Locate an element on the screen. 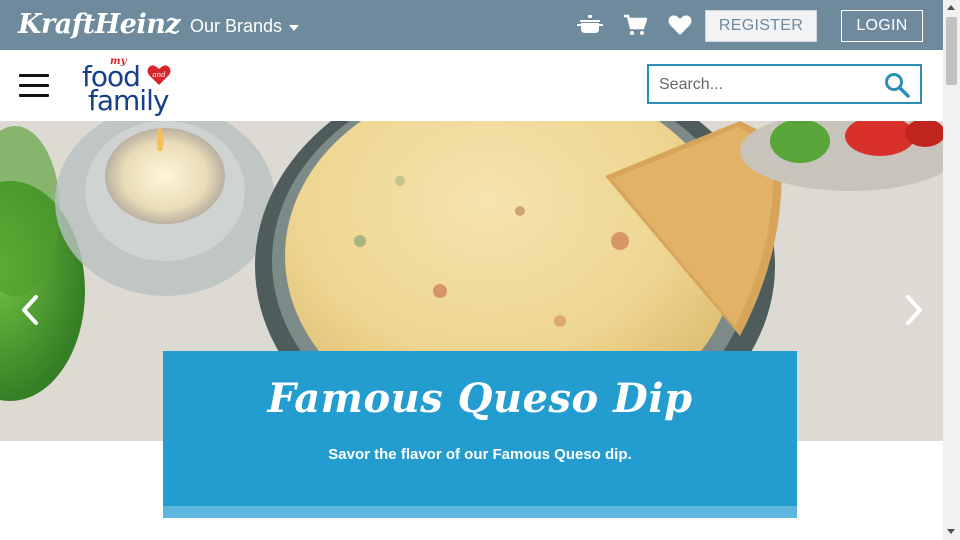 This screenshot has width=960, height=540. page-scrollbar is located at coordinates (951, 270).